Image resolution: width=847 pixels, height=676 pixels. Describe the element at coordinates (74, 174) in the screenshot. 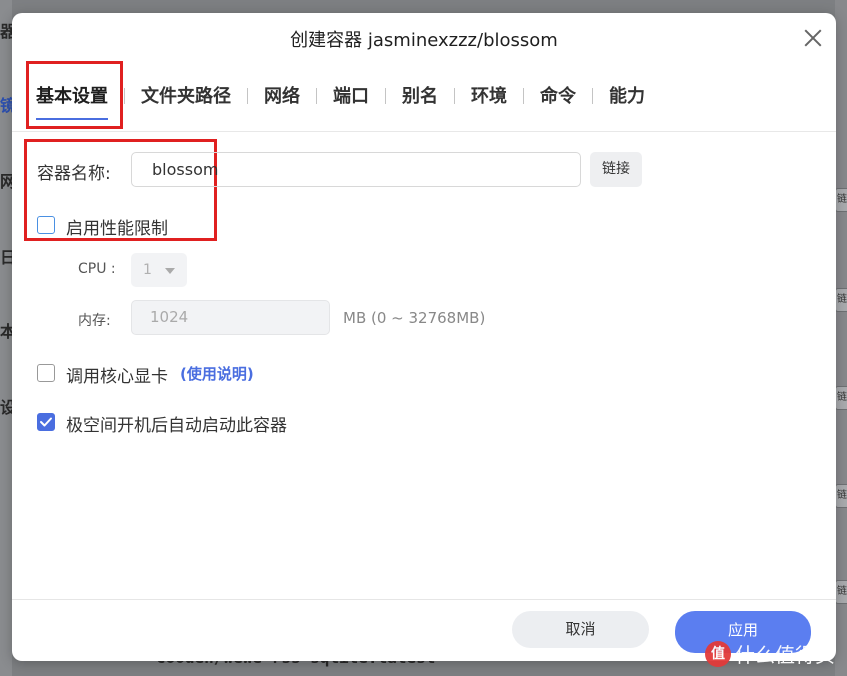

I see `container-name-label: 容器名称:` at that location.